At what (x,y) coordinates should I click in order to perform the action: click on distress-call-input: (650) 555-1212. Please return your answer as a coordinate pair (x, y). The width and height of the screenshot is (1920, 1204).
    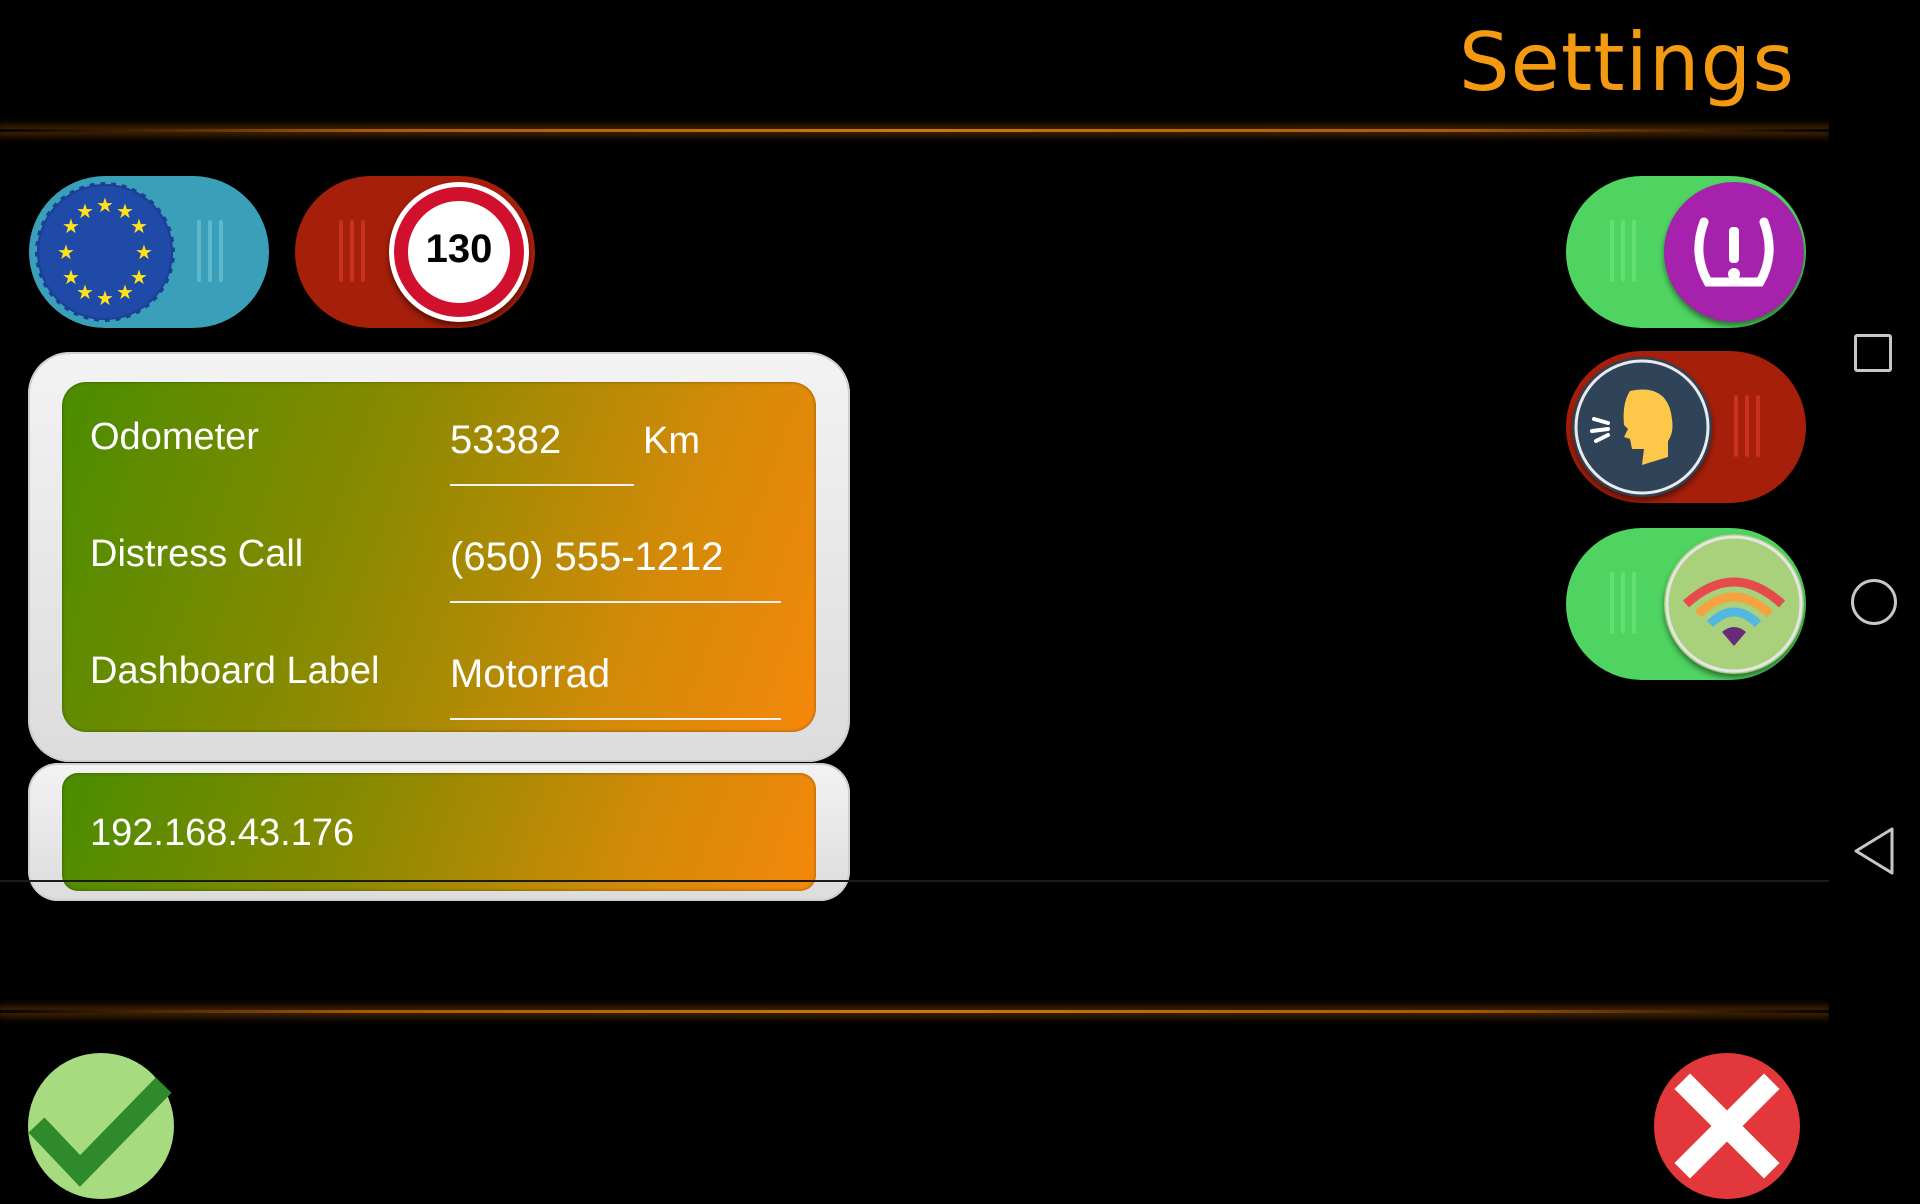
    Looking at the image, I should click on (587, 557).